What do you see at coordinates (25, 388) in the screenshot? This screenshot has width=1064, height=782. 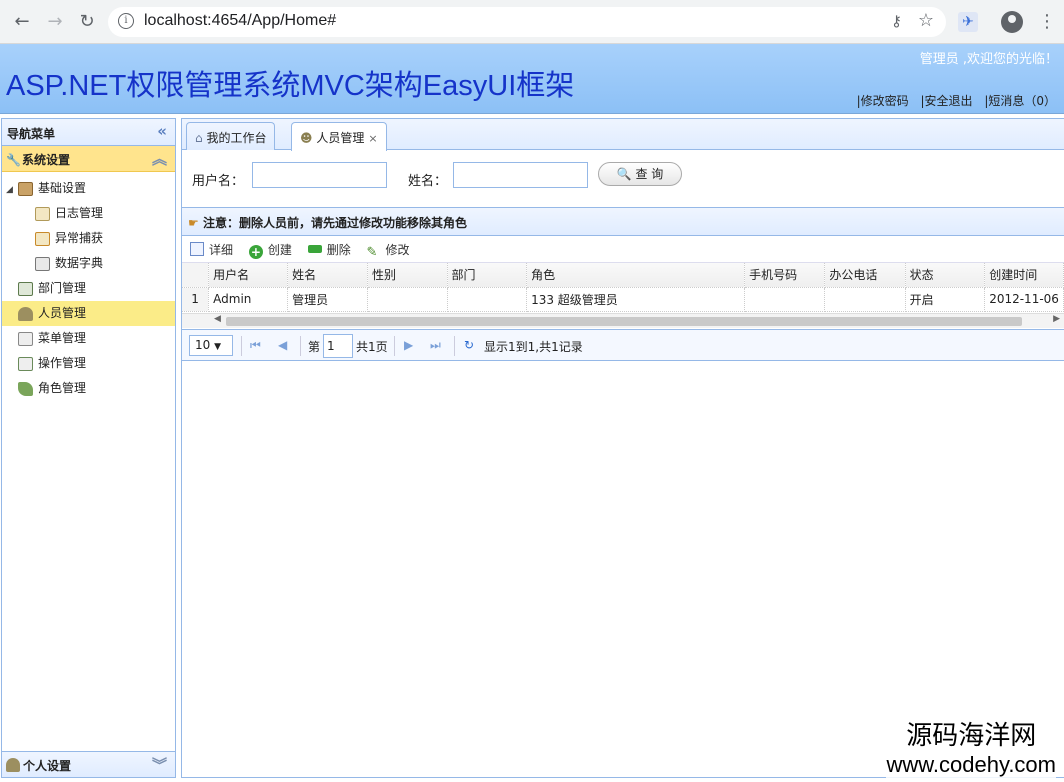 I see `role-icon` at bounding box center [25, 388].